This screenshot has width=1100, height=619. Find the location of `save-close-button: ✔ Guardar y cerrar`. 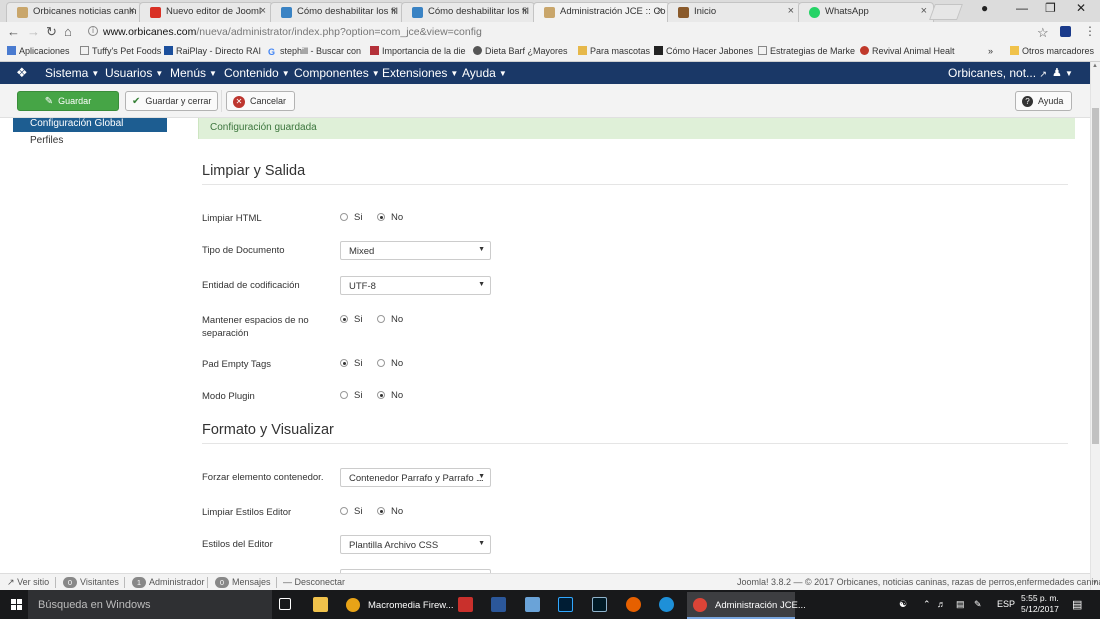

save-close-button: ✔ Guardar y cerrar is located at coordinates (171, 101).